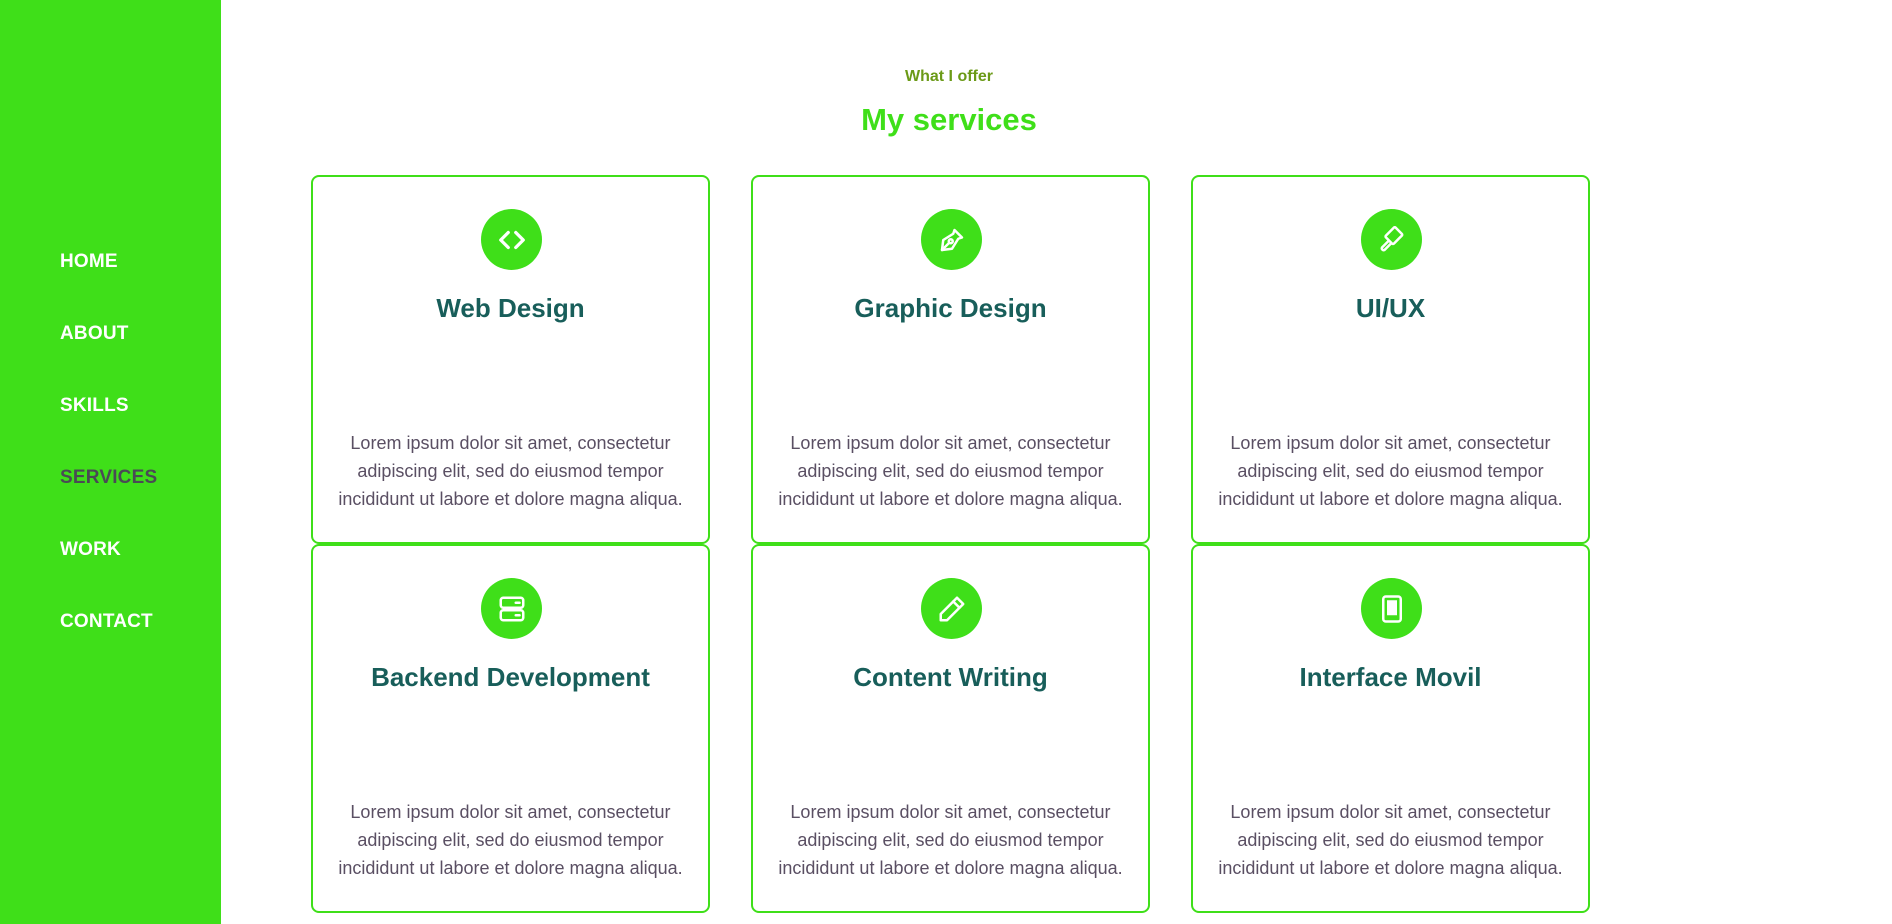 This screenshot has height=924, width=1892. What do you see at coordinates (951, 239) in the screenshot?
I see `pen-nib-icon` at bounding box center [951, 239].